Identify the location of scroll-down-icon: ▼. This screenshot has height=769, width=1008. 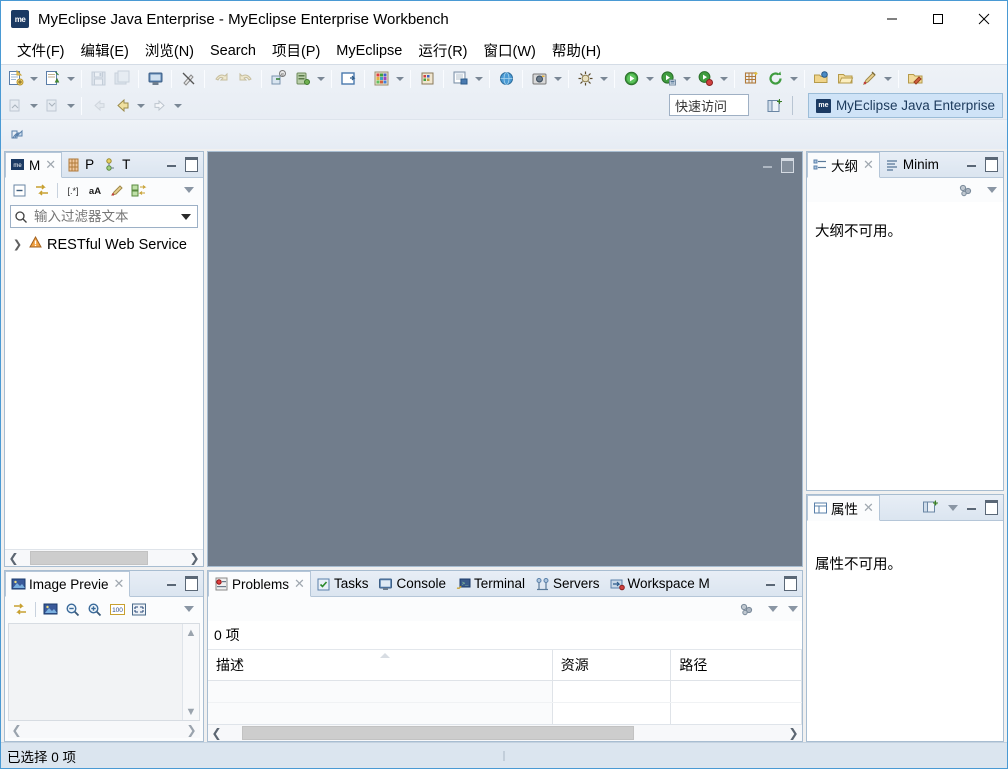
(191, 711).